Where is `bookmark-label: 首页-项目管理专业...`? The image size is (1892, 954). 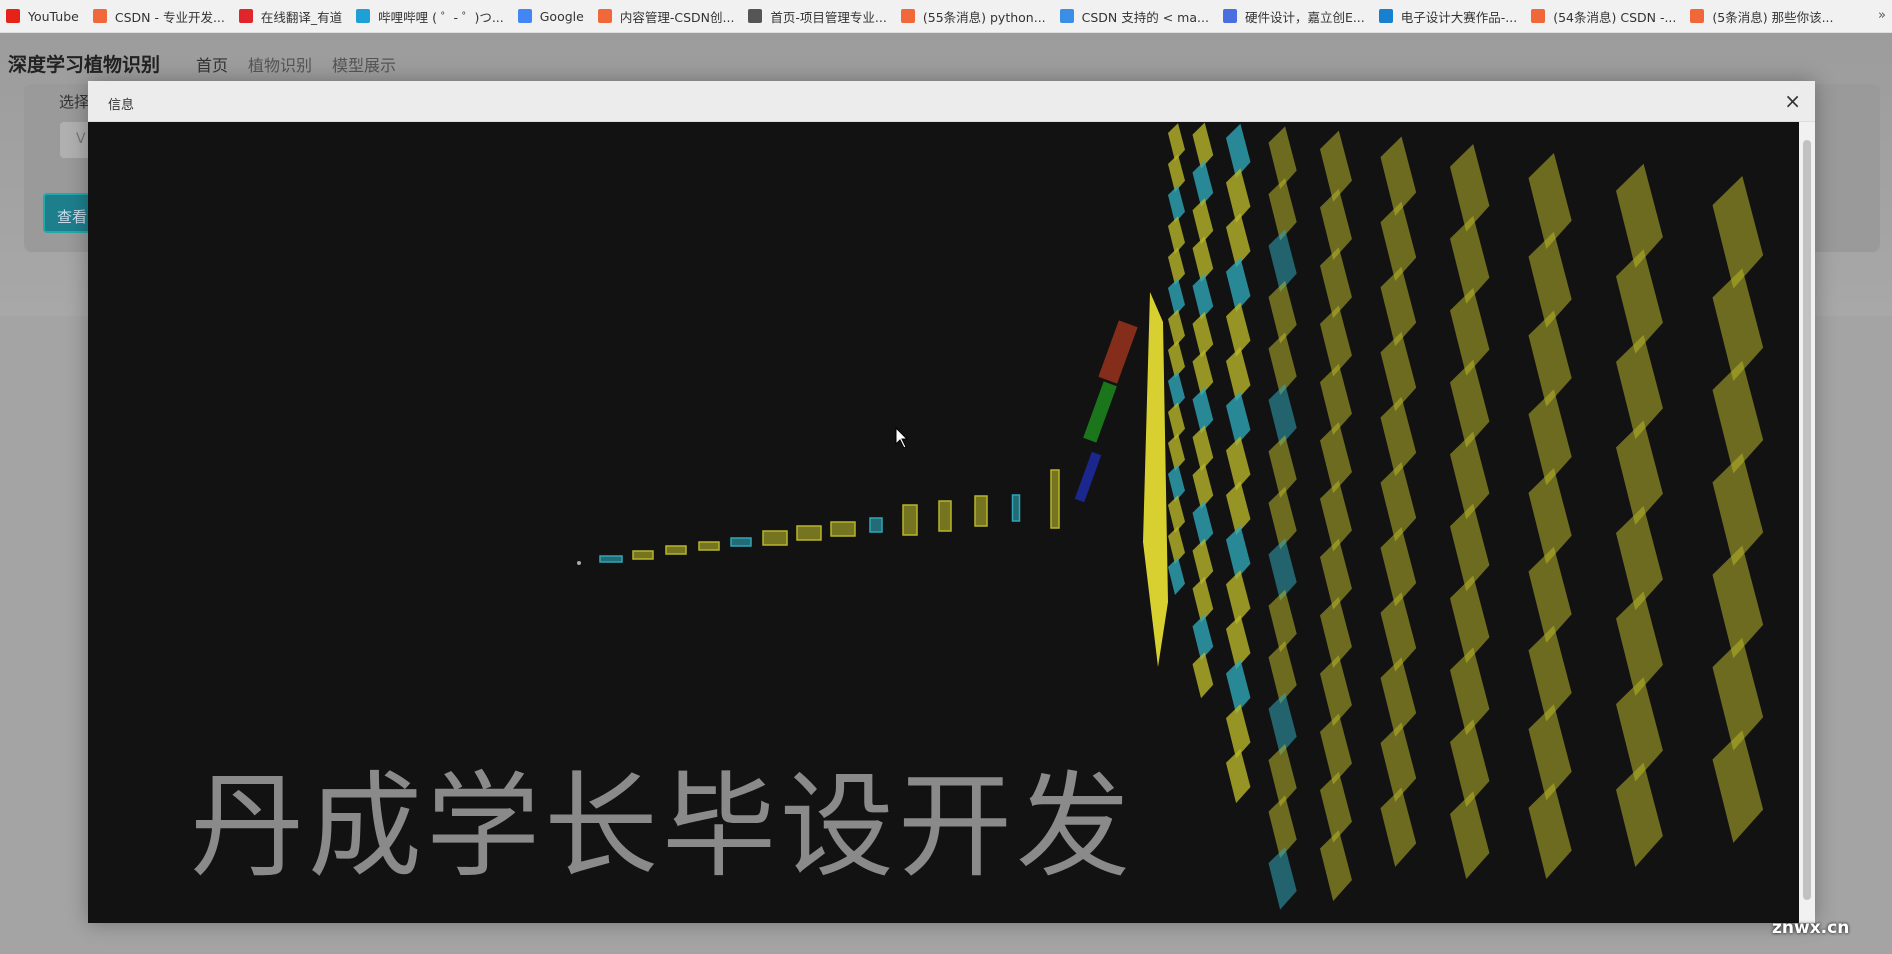
bookmark-label: 首页-项目管理专业... is located at coordinates (828, 17).